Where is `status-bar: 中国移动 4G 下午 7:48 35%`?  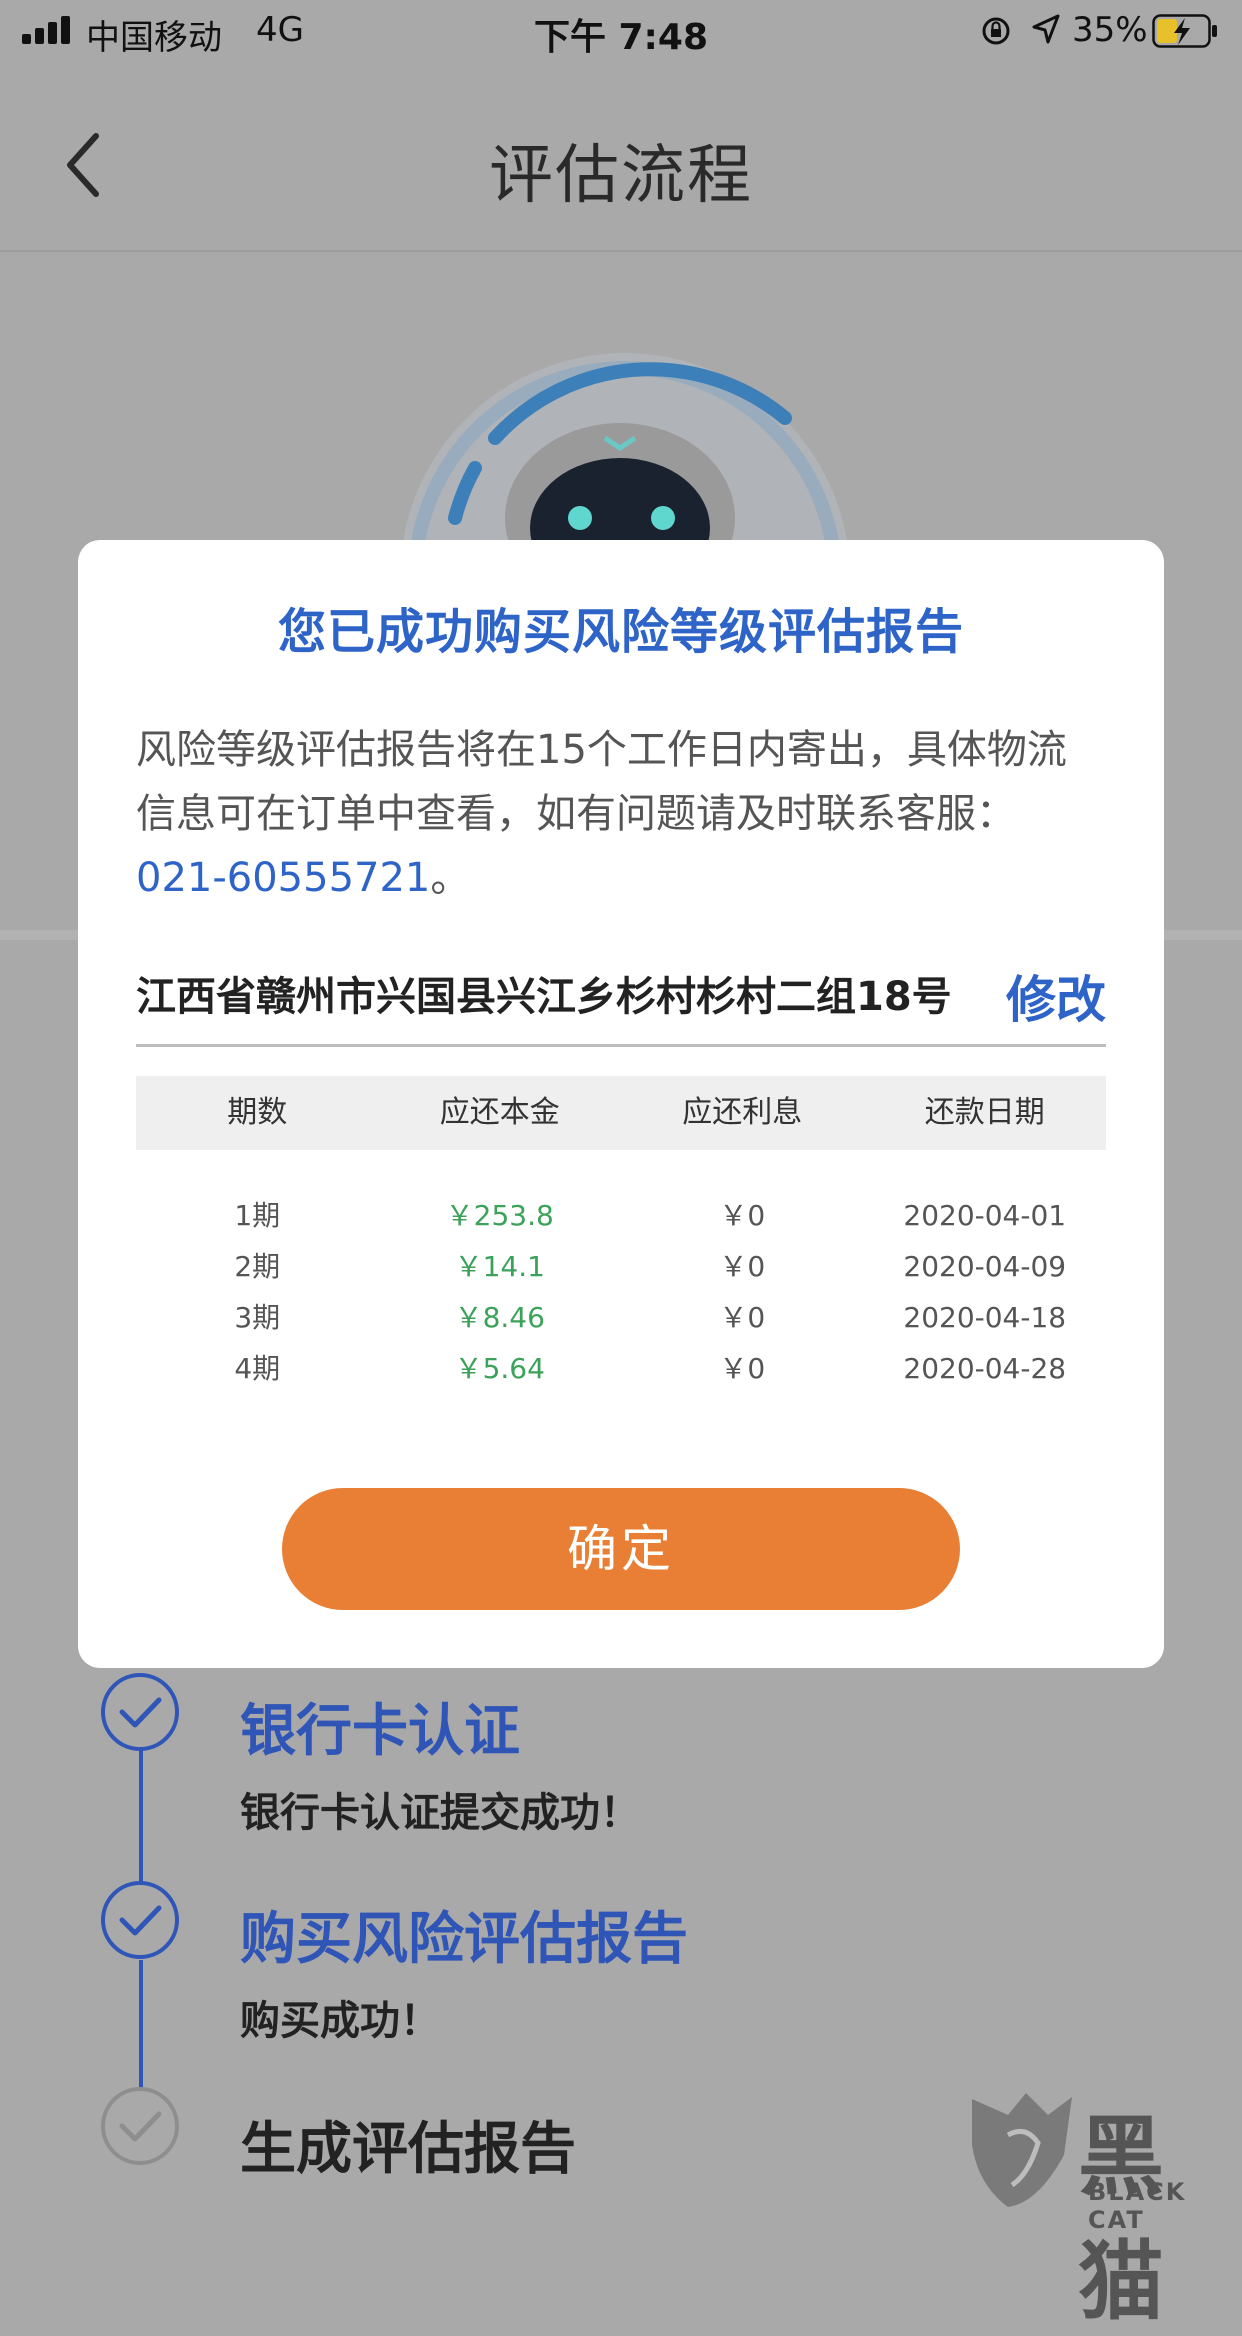 status-bar: 中国移动 4G 下午 7:48 35% is located at coordinates (621, 32).